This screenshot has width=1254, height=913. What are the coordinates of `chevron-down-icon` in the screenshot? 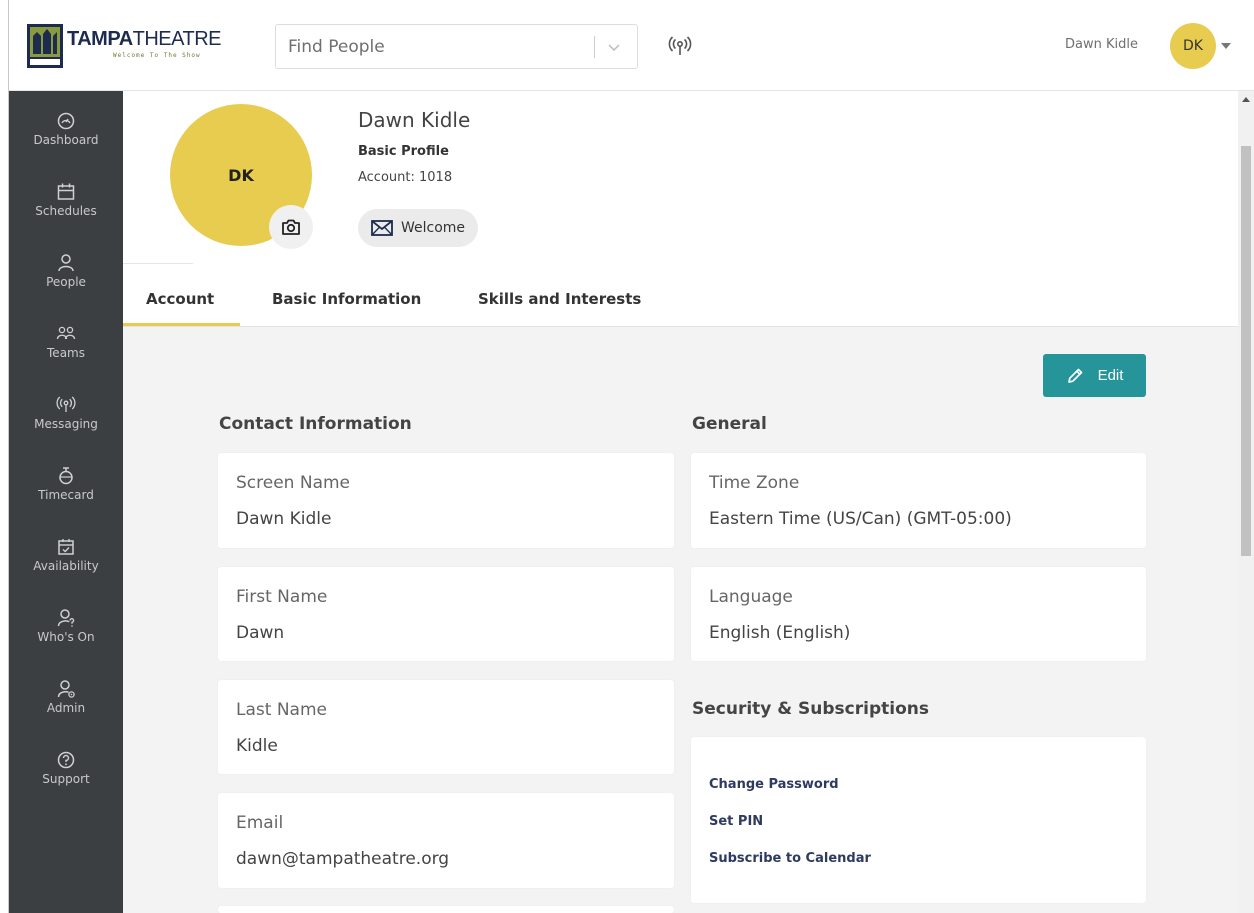 It's located at (614, 47).